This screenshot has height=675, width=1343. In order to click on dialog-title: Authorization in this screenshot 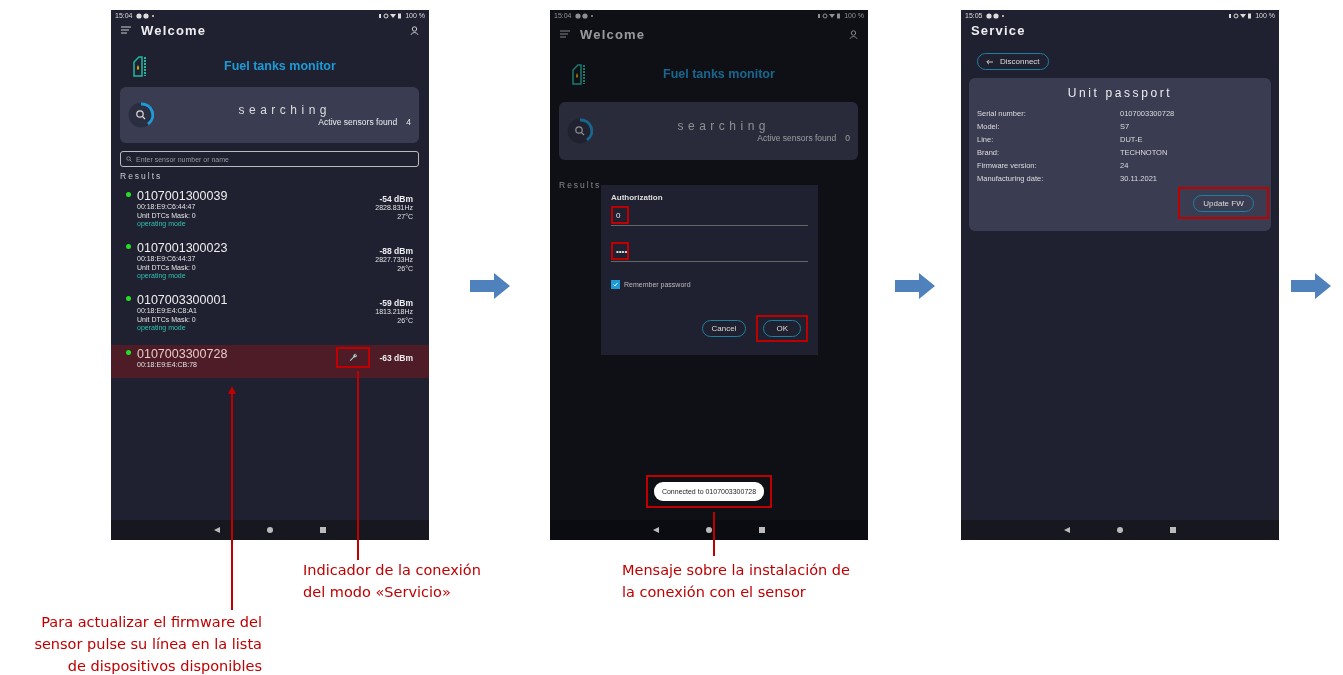, I will do `click(637, 197)`.